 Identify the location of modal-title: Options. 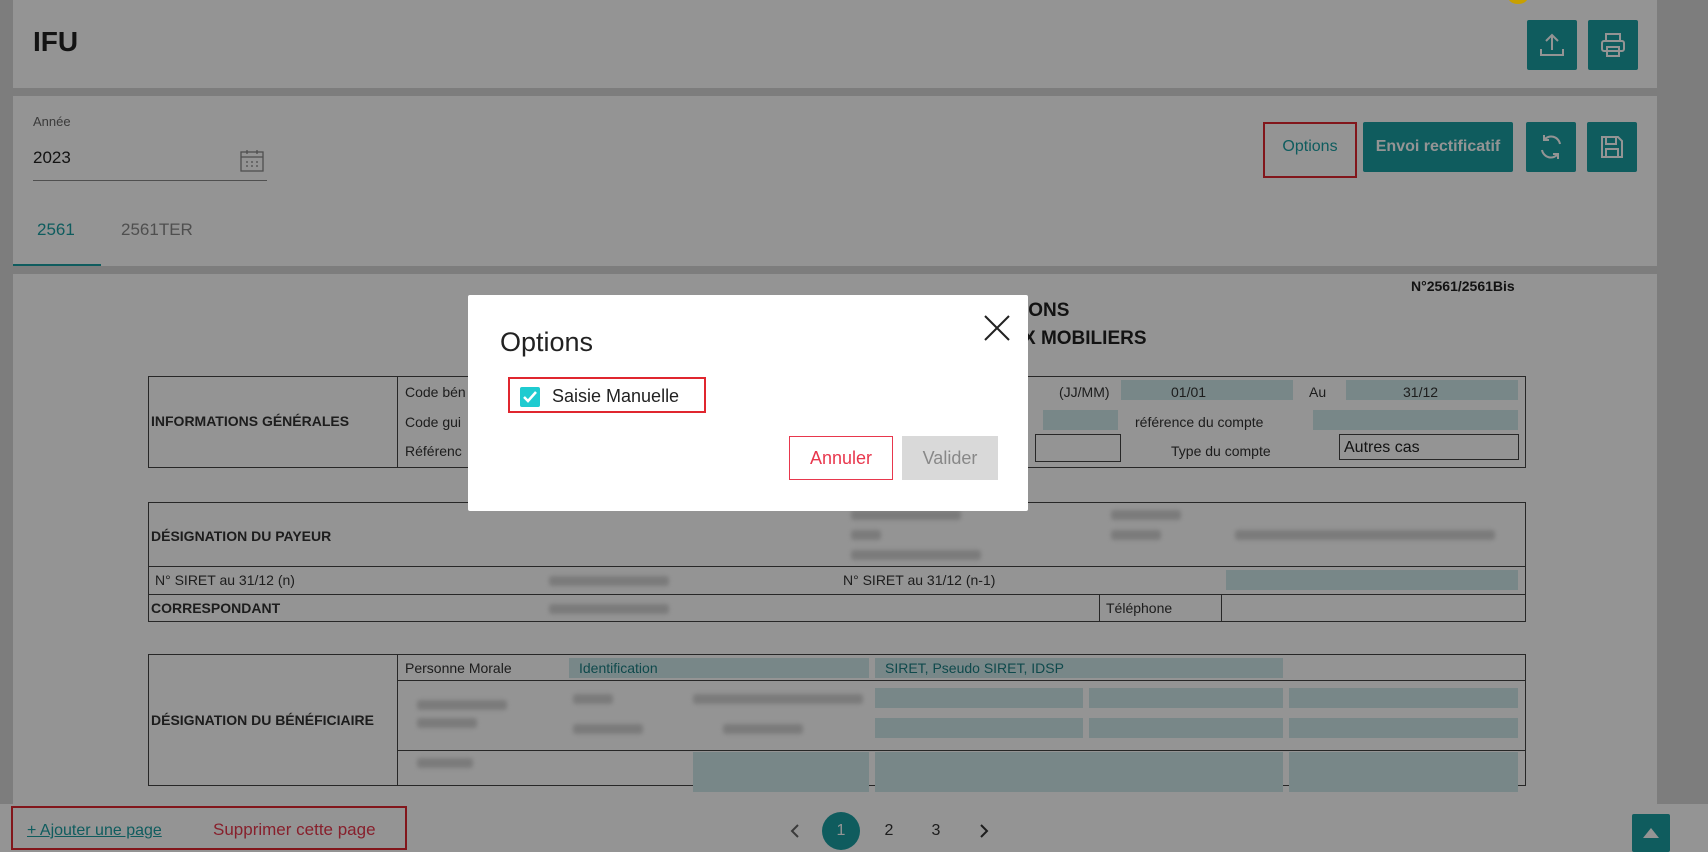
(547, 342).